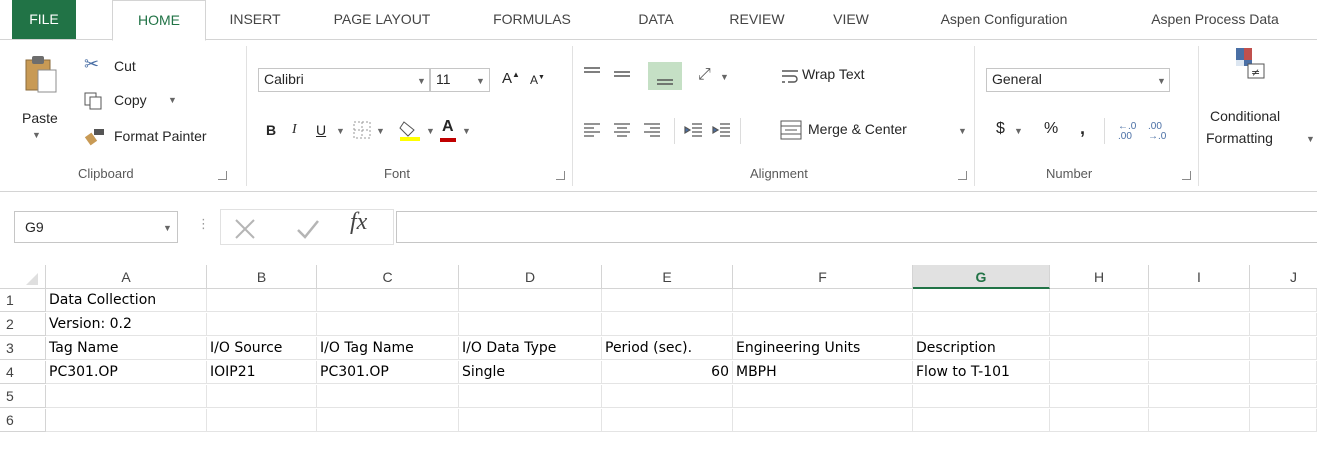  I want to click on borders-icon, so click(362, 130).